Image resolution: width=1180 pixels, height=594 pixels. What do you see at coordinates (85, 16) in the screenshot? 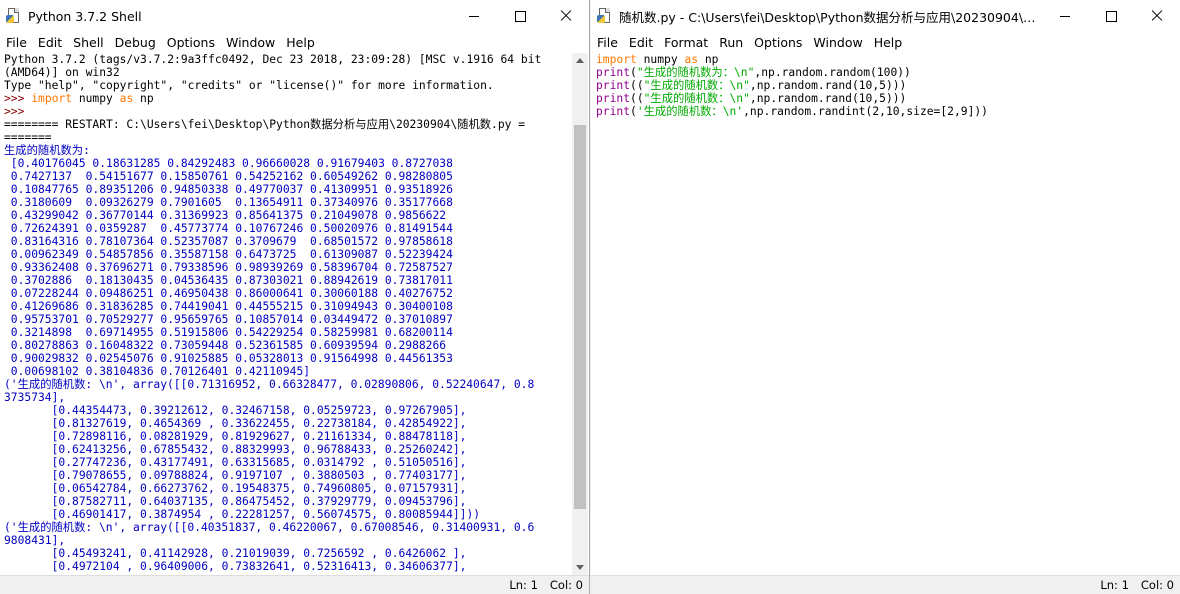
I see `shell-window-title: Python 3.7.2 Shell` at bounding box center [85, 16].